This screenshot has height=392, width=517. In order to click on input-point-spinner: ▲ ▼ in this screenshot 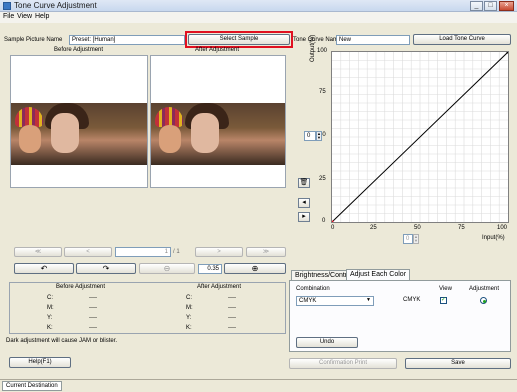, I will do `click(416, 239)`.